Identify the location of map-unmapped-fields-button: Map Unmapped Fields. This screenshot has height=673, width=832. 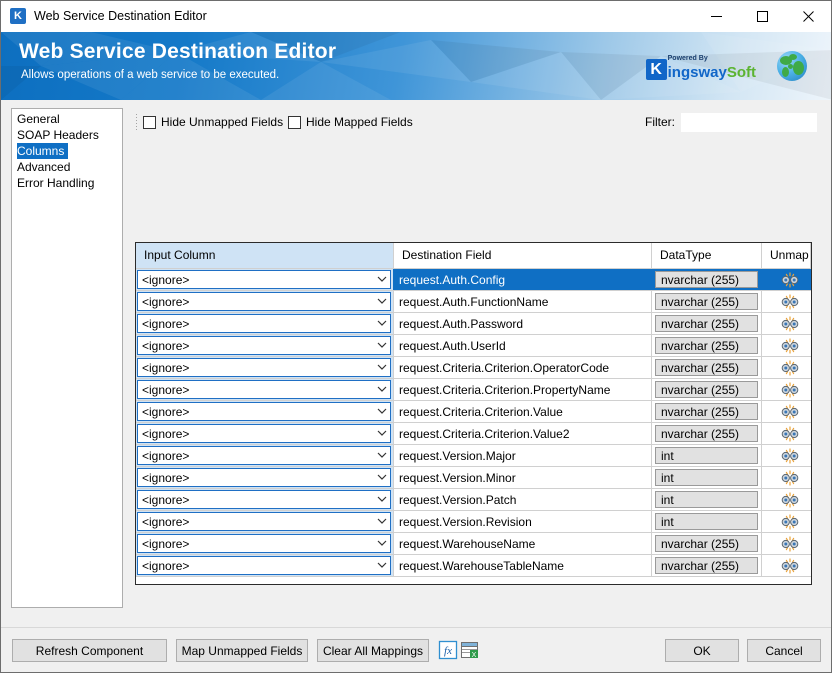
(242, 650).